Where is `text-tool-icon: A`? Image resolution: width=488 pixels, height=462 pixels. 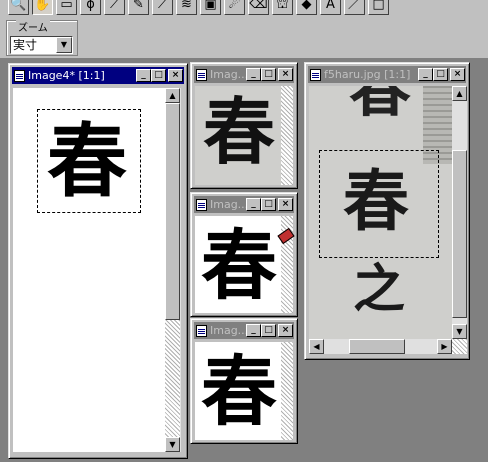 text-tool-icon: A is located at coordinates (330, 7).